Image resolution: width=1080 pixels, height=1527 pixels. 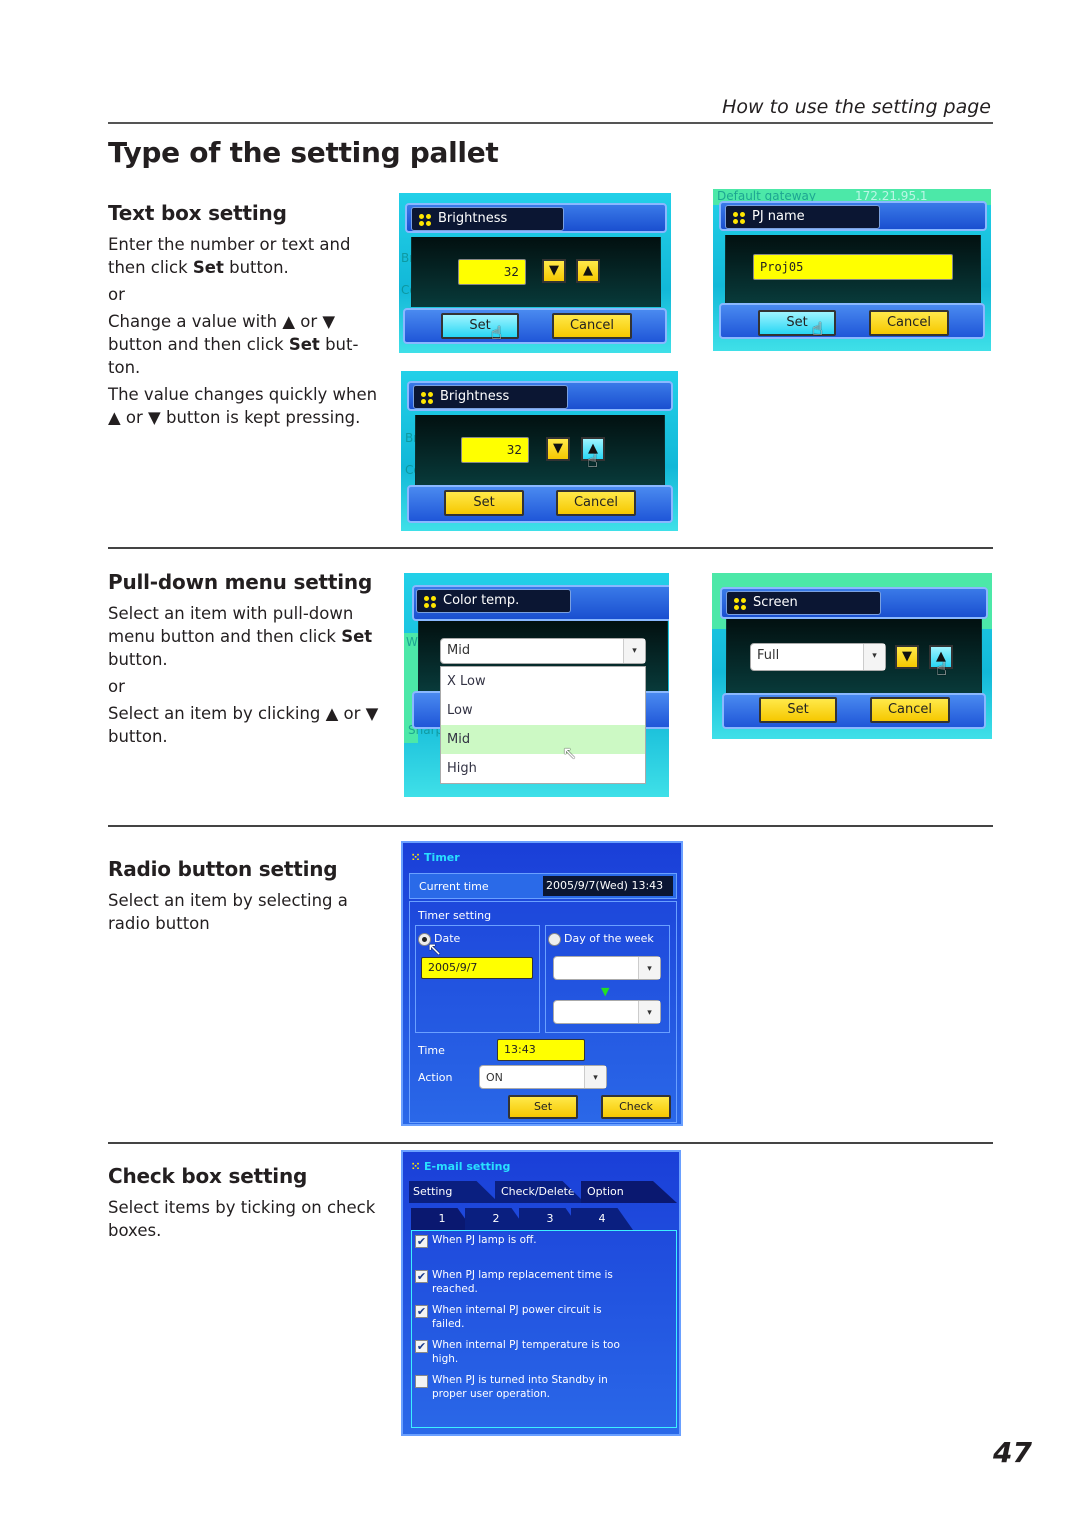 What do you see at coordinates (543, 651) in the screenshot?
I see `colortemp-select: Mid ▾` at bounding box center [543, 651].